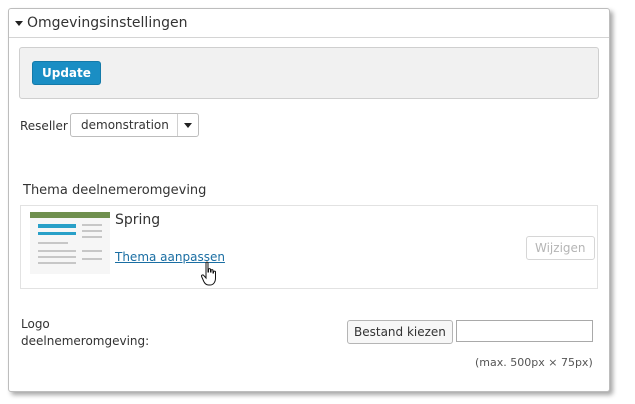  I want to click on reseller-select: demonstration, so click(134, 125).